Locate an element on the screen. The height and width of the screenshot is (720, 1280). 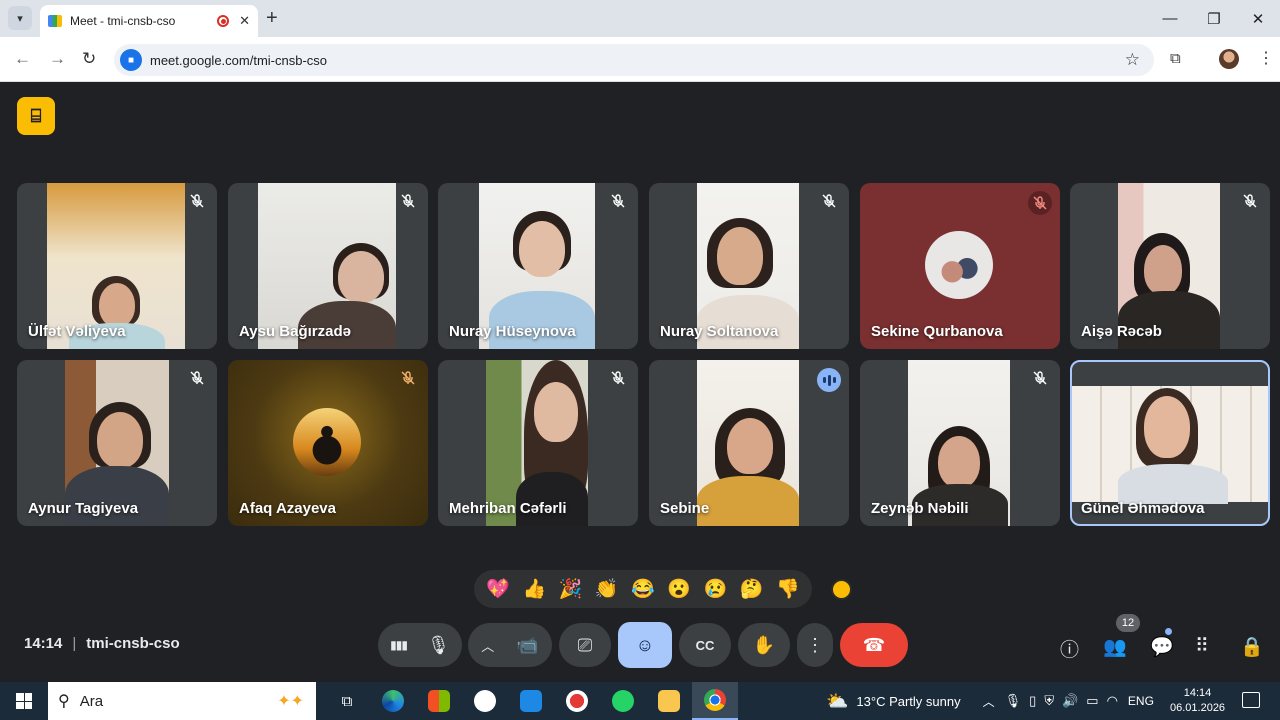
recording-icon is located at coordinates (223, 21).